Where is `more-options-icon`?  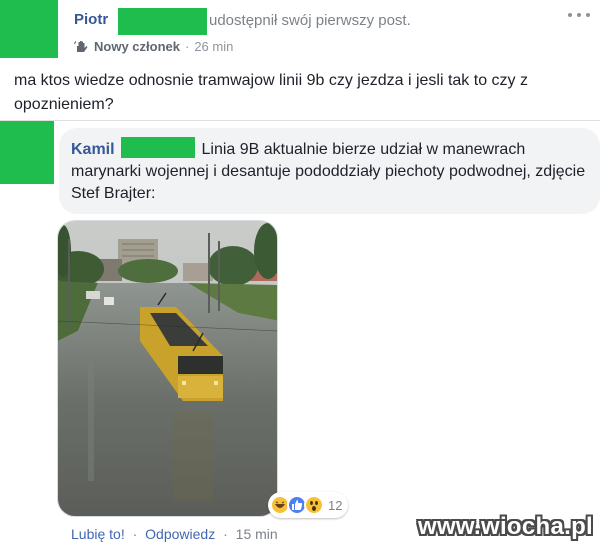
more-options-icon is located at coordinates (579, 15).